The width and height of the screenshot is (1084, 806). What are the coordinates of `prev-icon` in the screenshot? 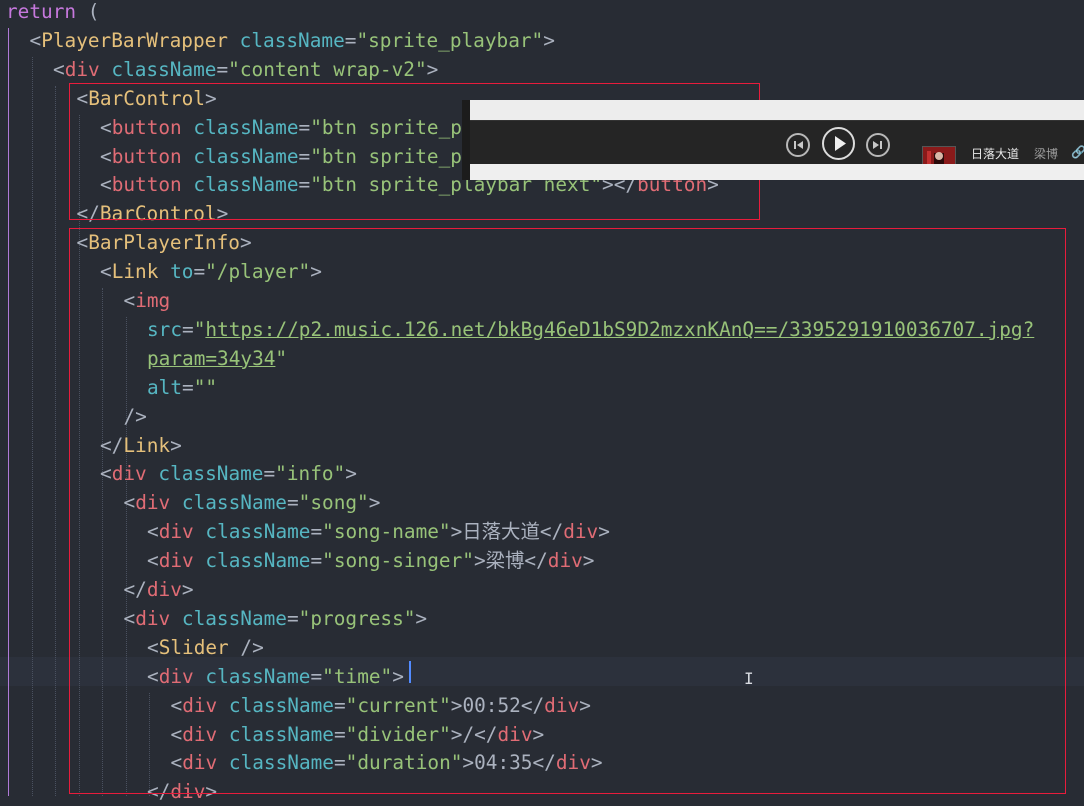 It's located at (798, 145).